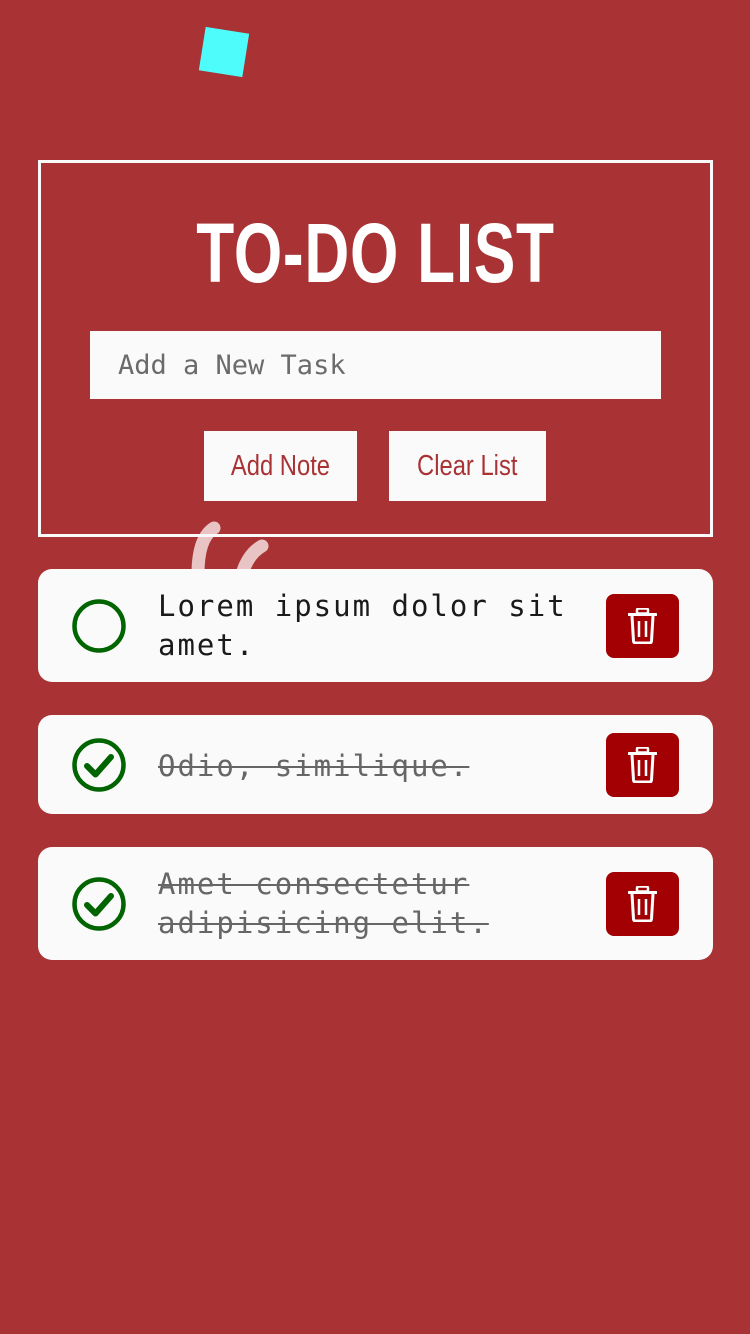 This screenshot has height=1334, width=750. What do you see at coordinates (362, 625) in the screenshot?
I see `task-text: Lorem ipsum dolor sit amet.` at bounding box center [362, 625].